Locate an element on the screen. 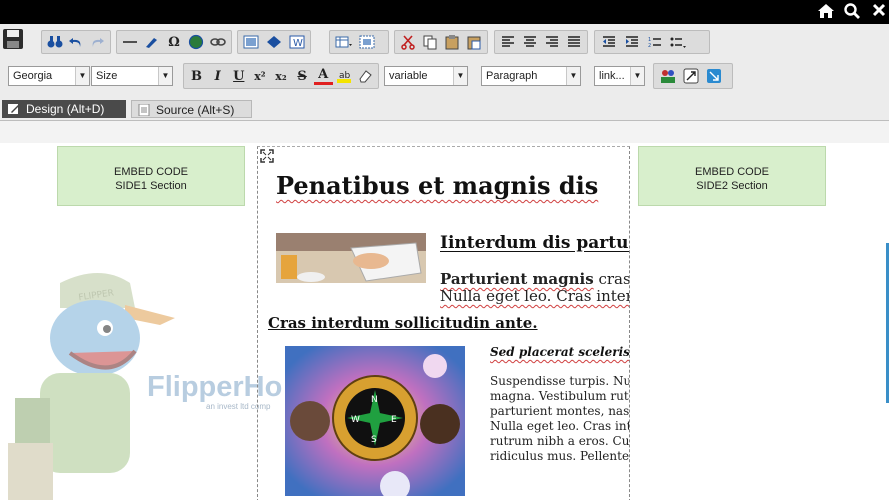 Image resolution: width=889 pixels, height=500 pixels. font-family-select: Georgia ▼ is located at coordinates (49, 76).